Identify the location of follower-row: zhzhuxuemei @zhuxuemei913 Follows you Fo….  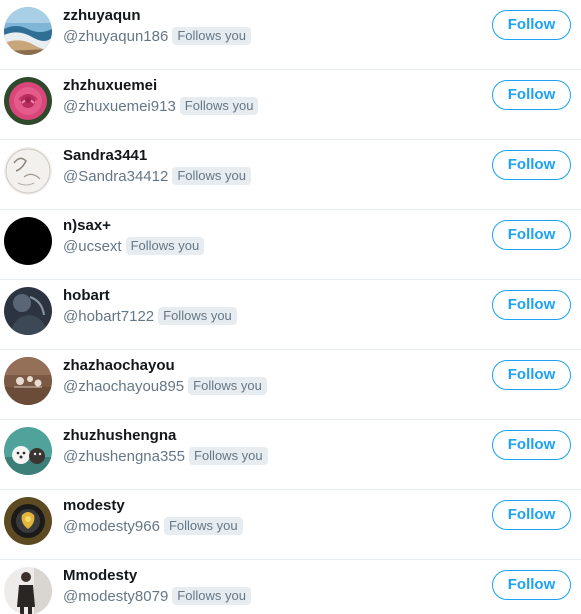
(290, 105).